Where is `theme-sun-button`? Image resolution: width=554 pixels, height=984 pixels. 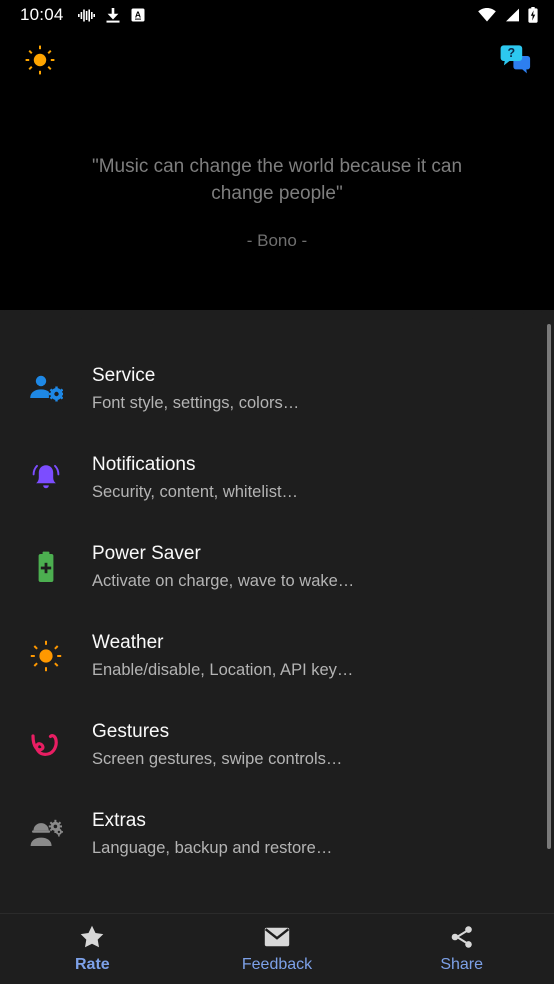 theme-sun-button is located at coordinates (40, 62).